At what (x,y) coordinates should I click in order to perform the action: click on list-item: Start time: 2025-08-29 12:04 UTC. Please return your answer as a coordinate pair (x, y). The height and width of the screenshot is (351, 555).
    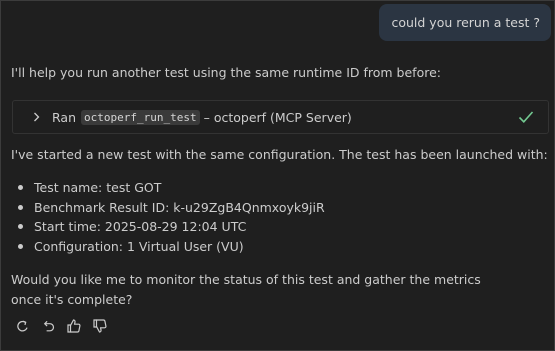
    Looking at the image, I should click on (169, 227).